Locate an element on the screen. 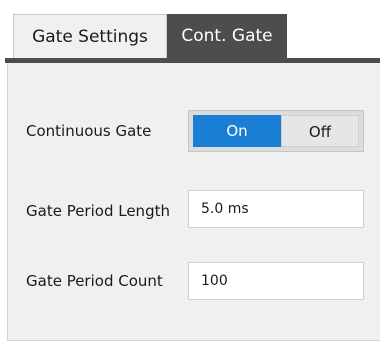 The image size is (380, 347). off-button: Off is located at coordinates (320, 131).